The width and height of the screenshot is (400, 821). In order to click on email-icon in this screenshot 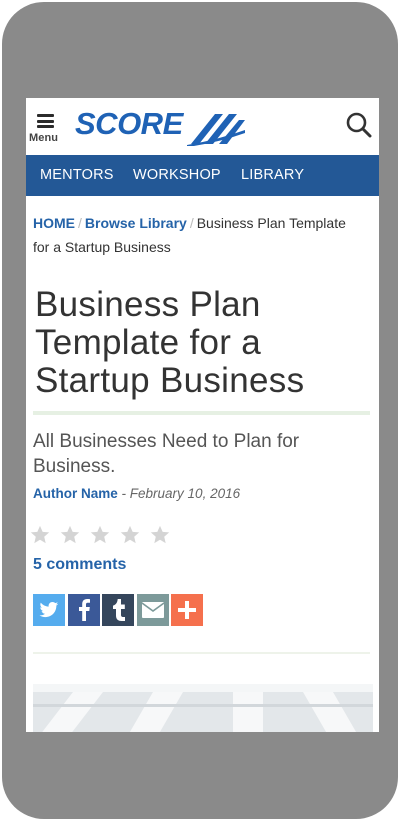, I will do `click(152, 610)`.